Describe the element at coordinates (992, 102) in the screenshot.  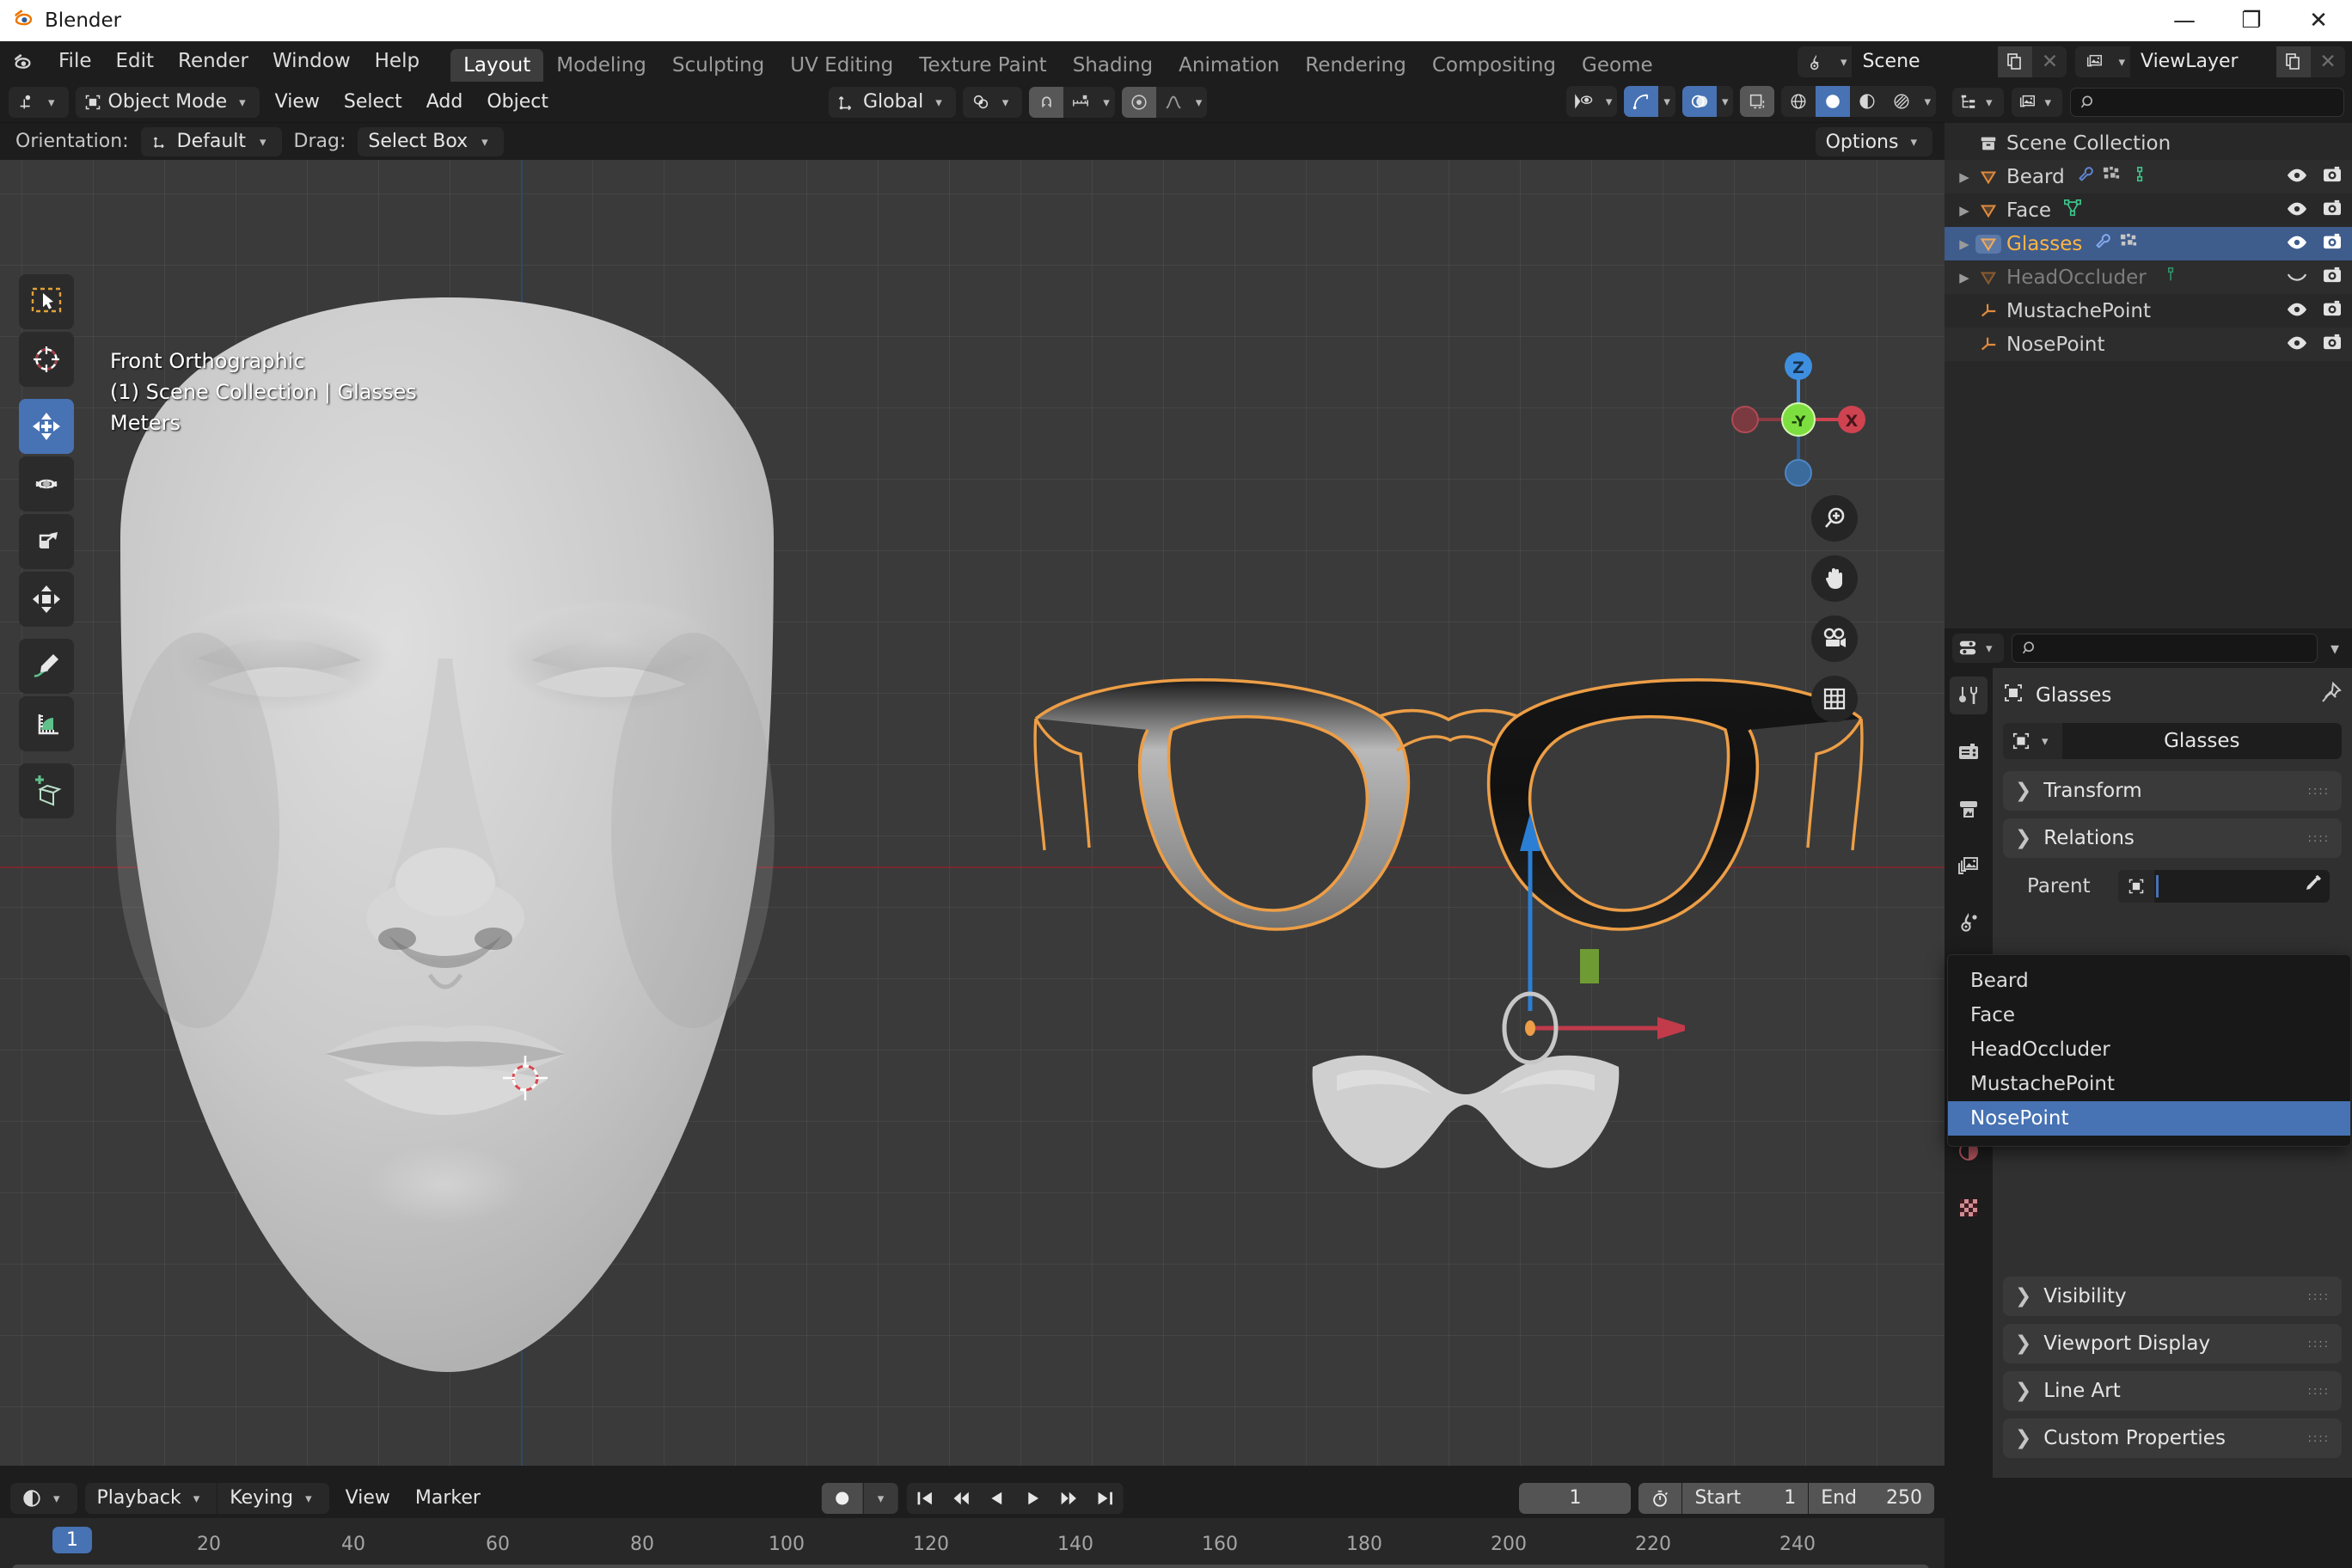
I see `pivot-point-selector: ▾` at that location.